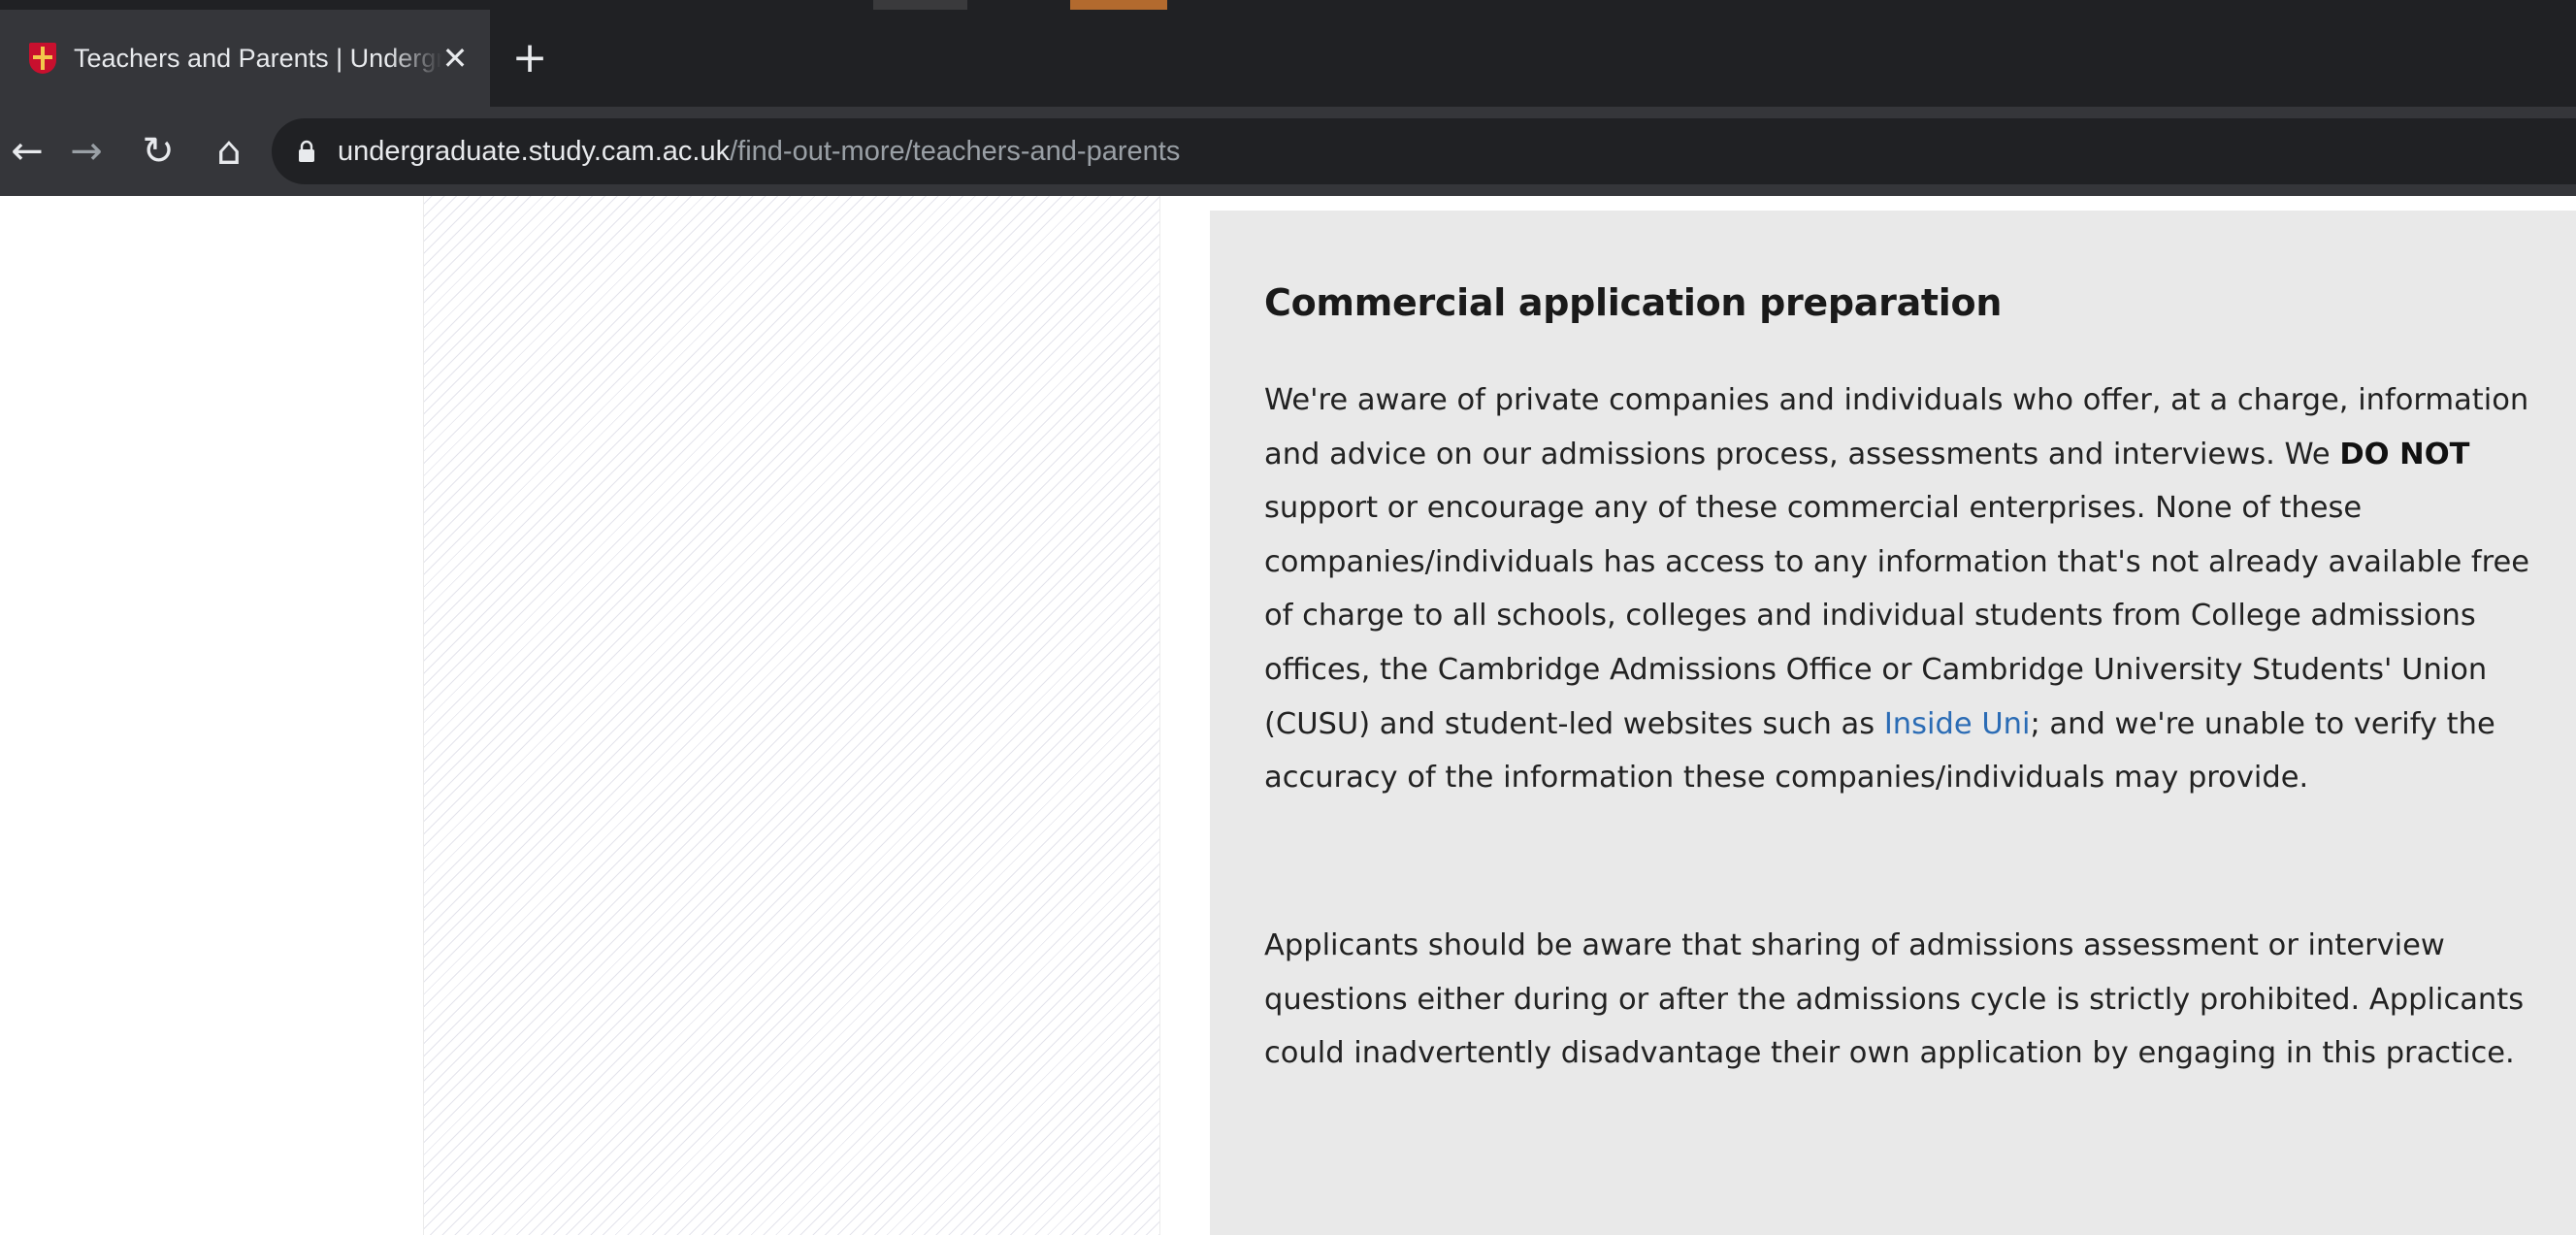 The width and height of the screenshot is (2576, 1235). I want to click on url-host: undergraduate.study.cam.ac.uk, so click(535, 151).